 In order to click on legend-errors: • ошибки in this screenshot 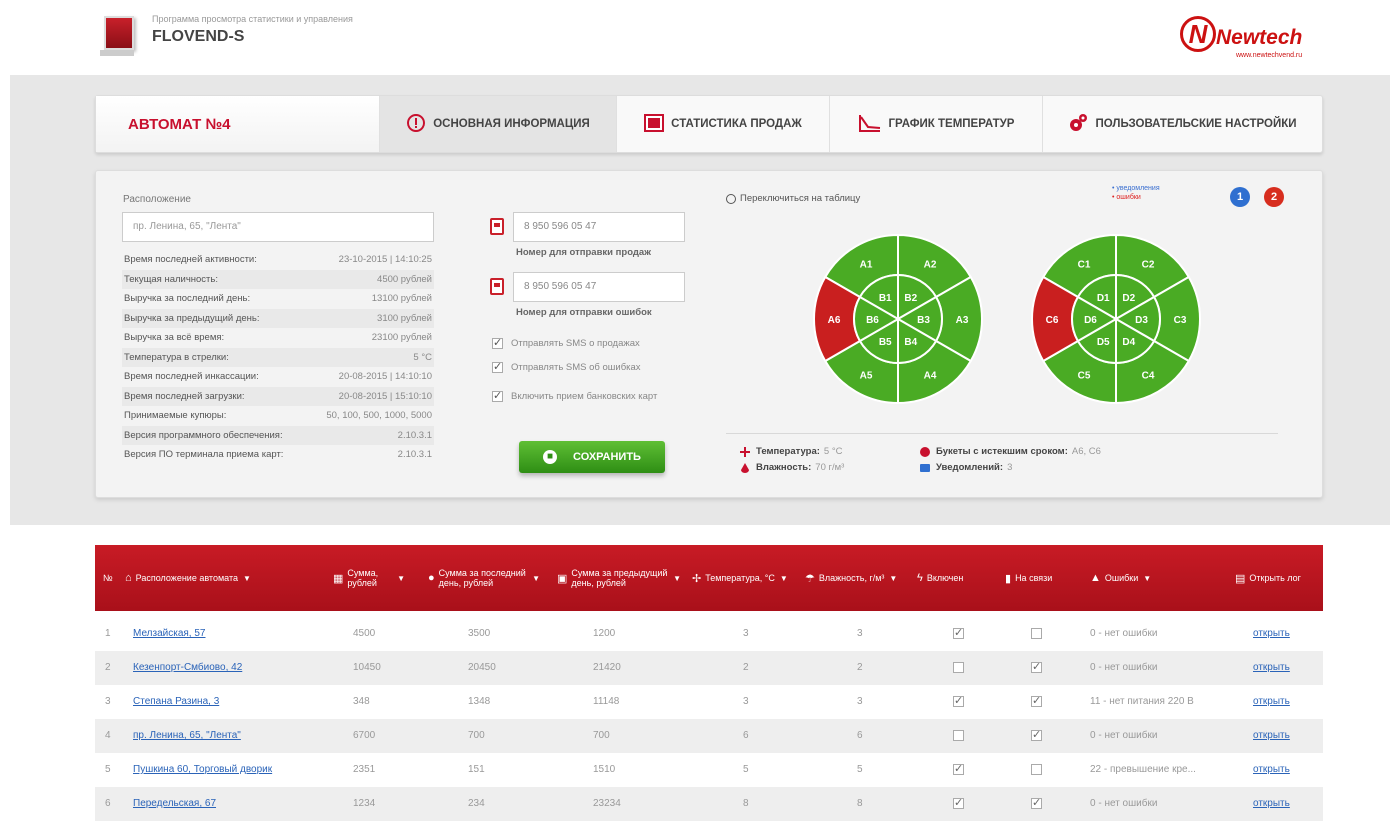, I will do `click(1126, 197)`.